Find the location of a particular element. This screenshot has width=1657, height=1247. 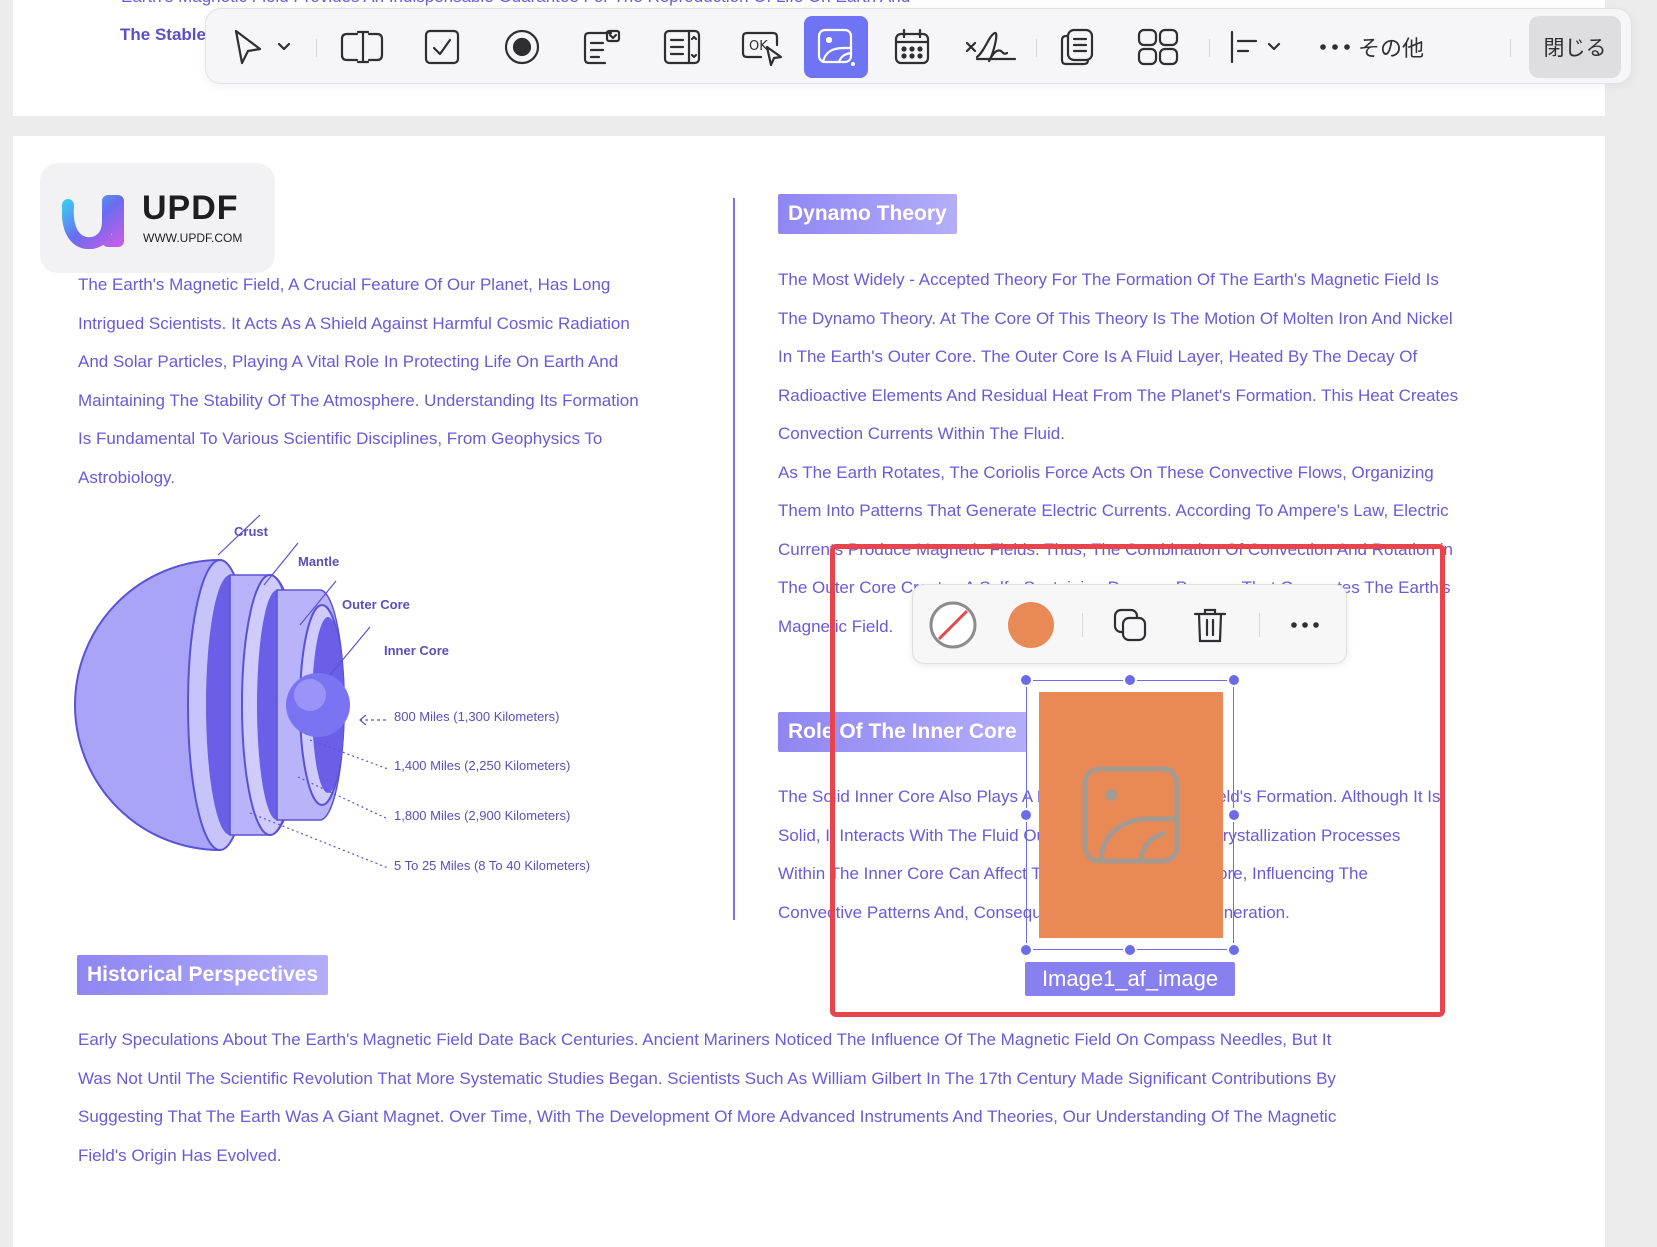

dynamo-line: Convection Currents Within The Fluid. is located at coordinates (921, 433).